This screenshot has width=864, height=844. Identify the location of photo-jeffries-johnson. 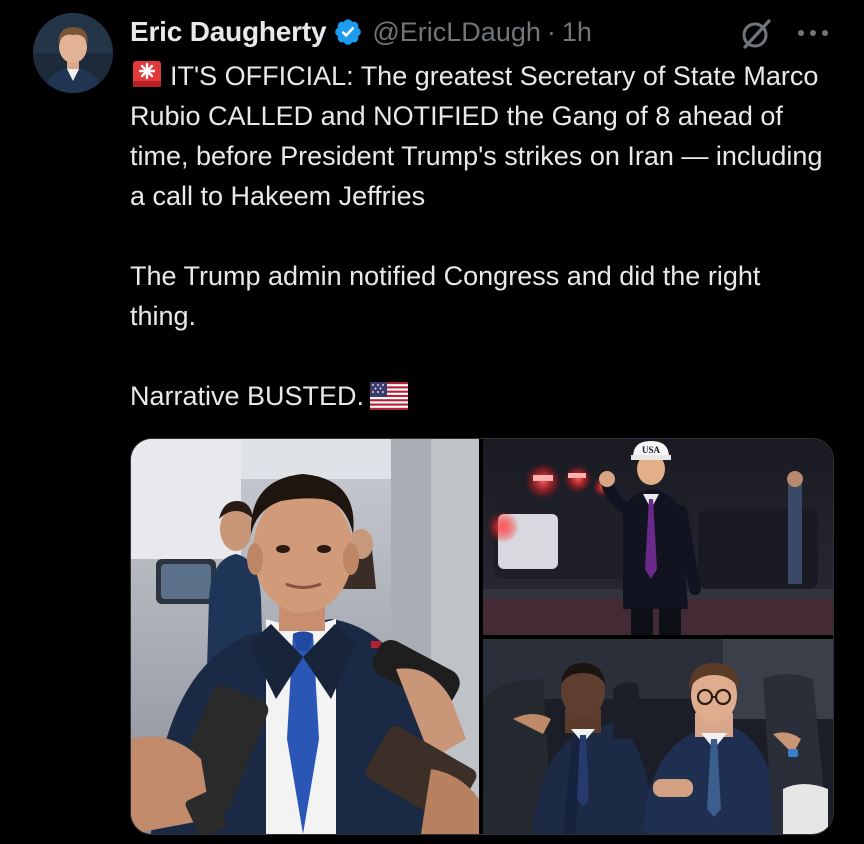
(658, 736).